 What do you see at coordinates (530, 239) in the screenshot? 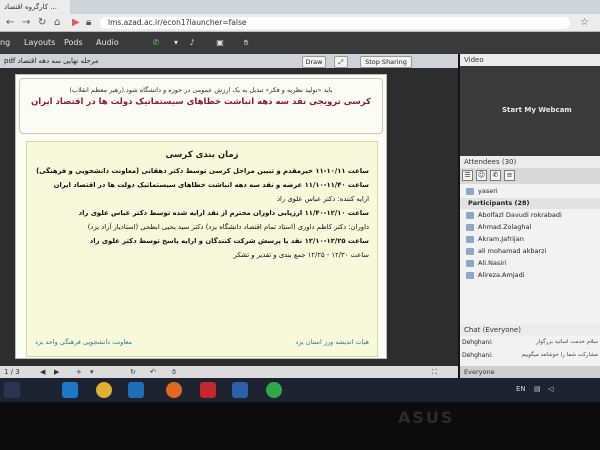
I see `list-item: Akram.Jafrijan` at bounding box center [530, 239].